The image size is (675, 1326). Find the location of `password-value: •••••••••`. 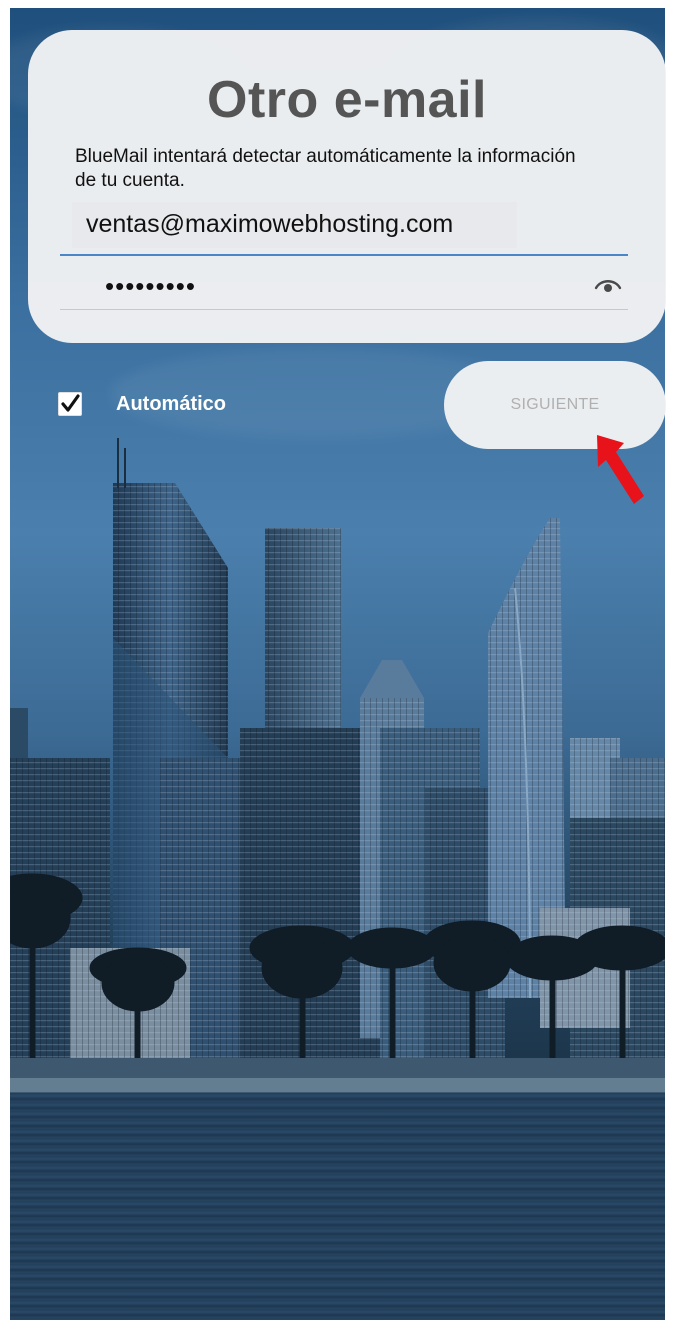

password-value: ••••••••• is located at coordinates (150, 286).